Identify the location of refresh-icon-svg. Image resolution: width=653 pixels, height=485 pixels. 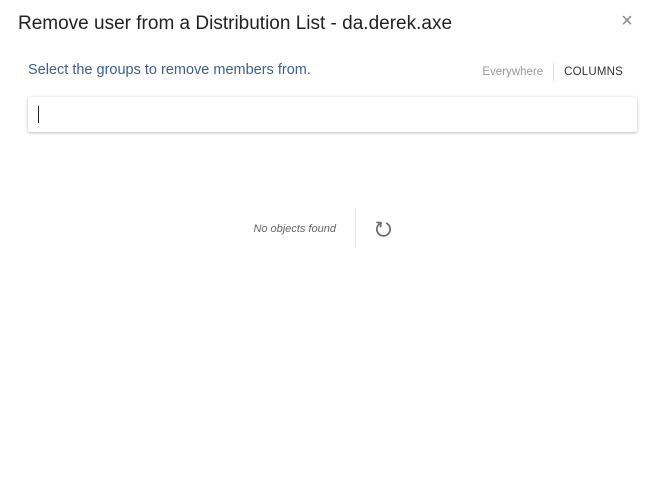
(383, 229).